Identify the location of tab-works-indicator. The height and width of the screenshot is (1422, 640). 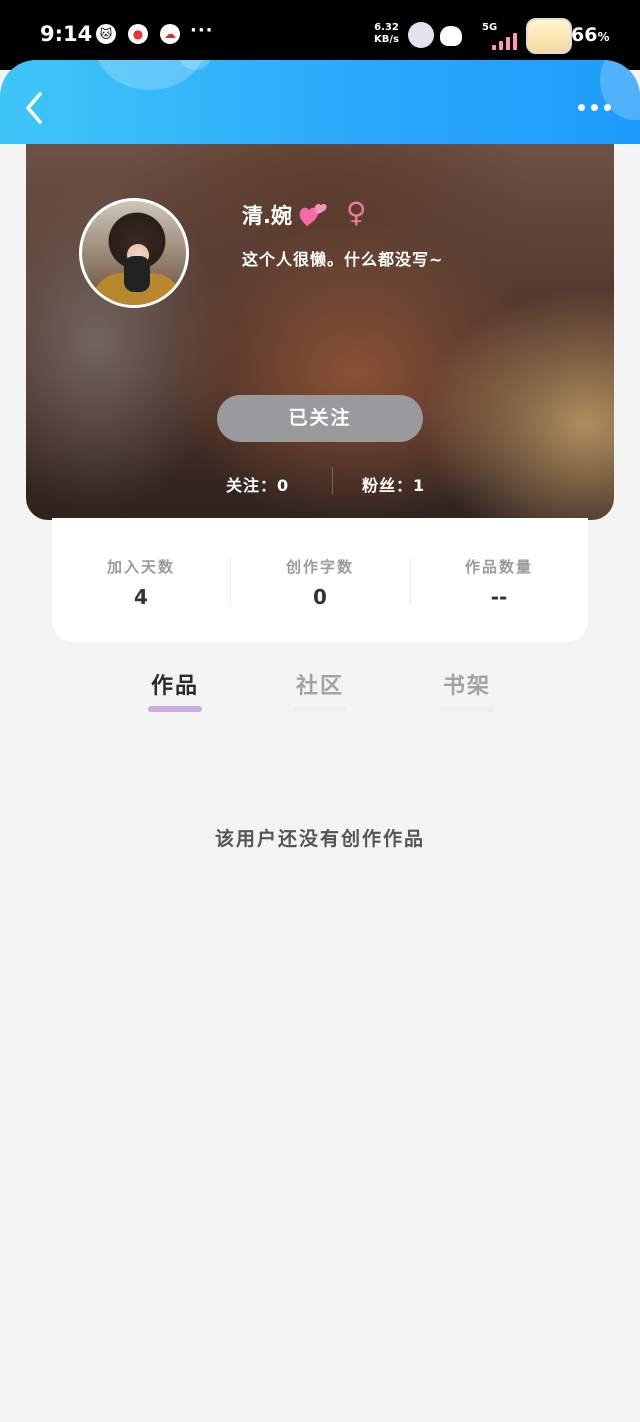
(175, 709).